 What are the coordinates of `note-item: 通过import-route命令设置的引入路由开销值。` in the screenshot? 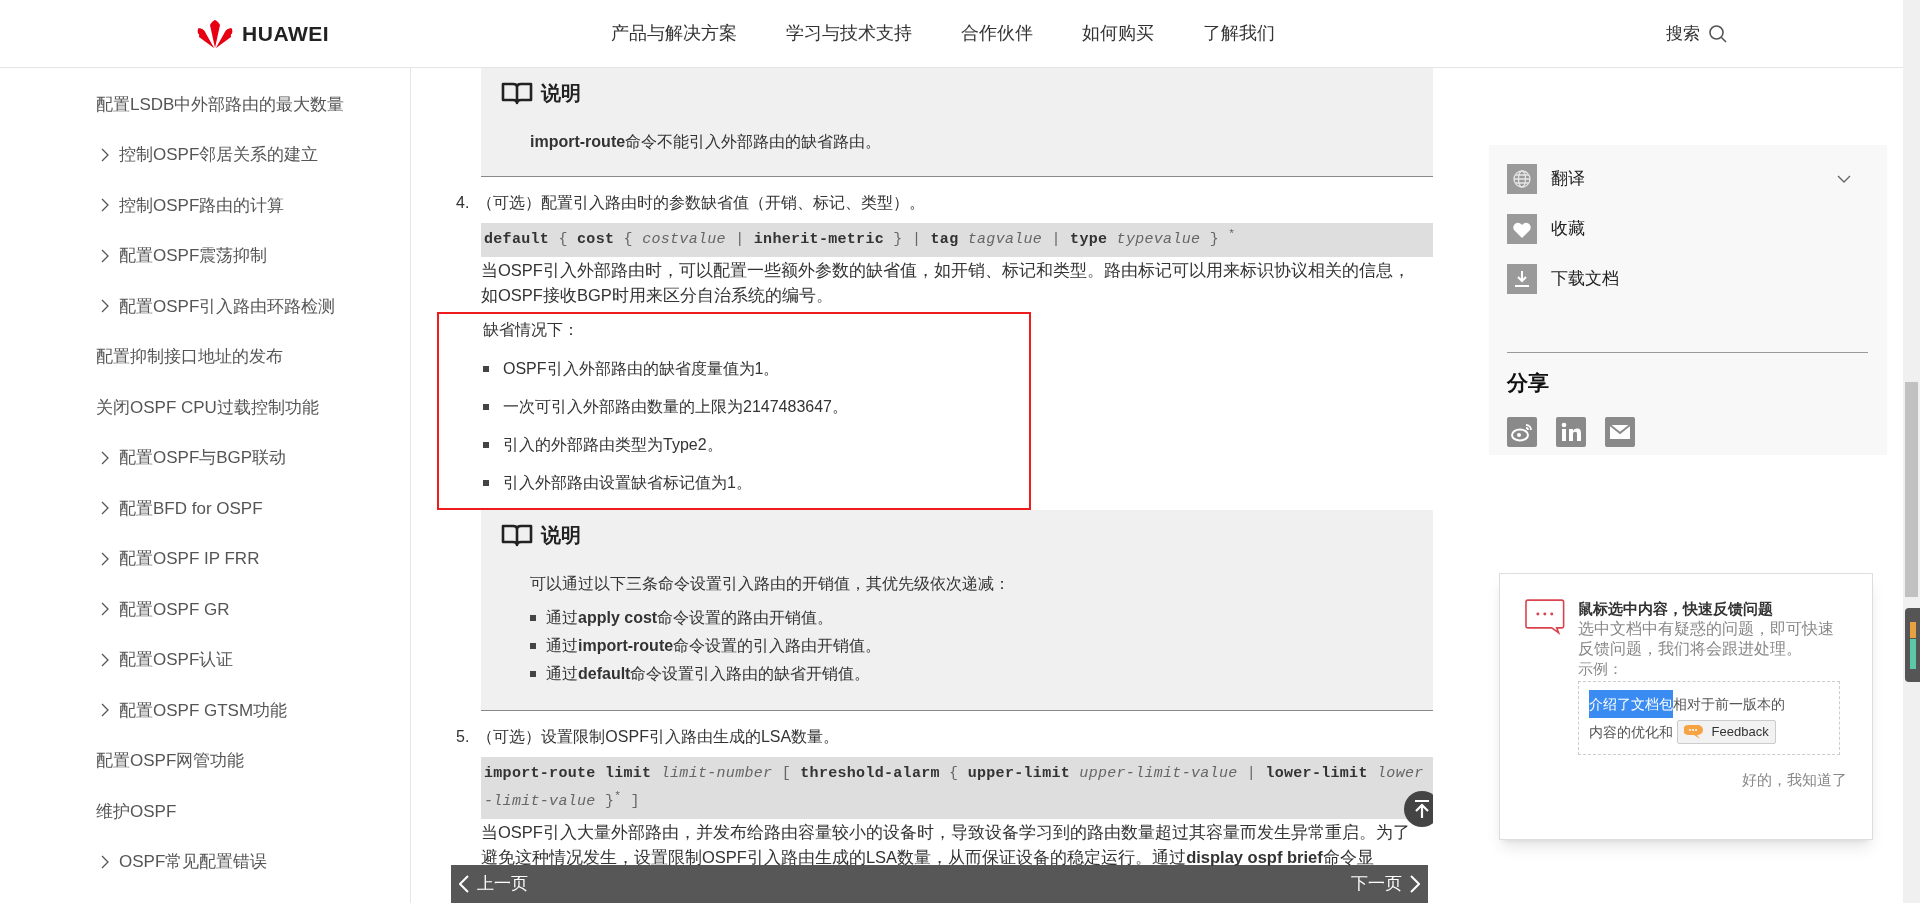 It's located at (714, 646).